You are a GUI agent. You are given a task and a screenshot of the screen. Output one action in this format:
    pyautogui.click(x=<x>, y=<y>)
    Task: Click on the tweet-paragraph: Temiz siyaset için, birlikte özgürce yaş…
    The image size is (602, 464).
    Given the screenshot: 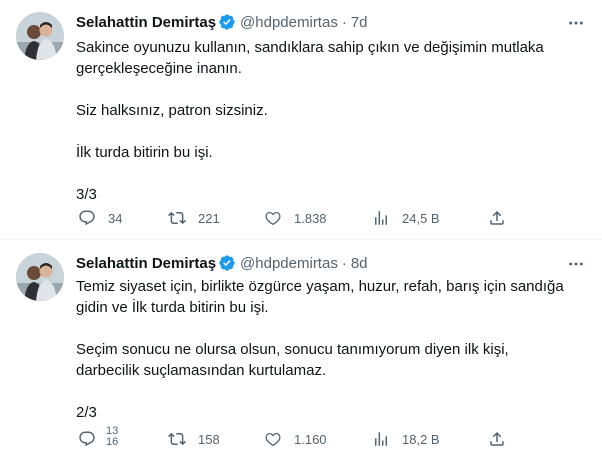 What is the action you would take?
    pyautogui.click(x=320, y=297)
    